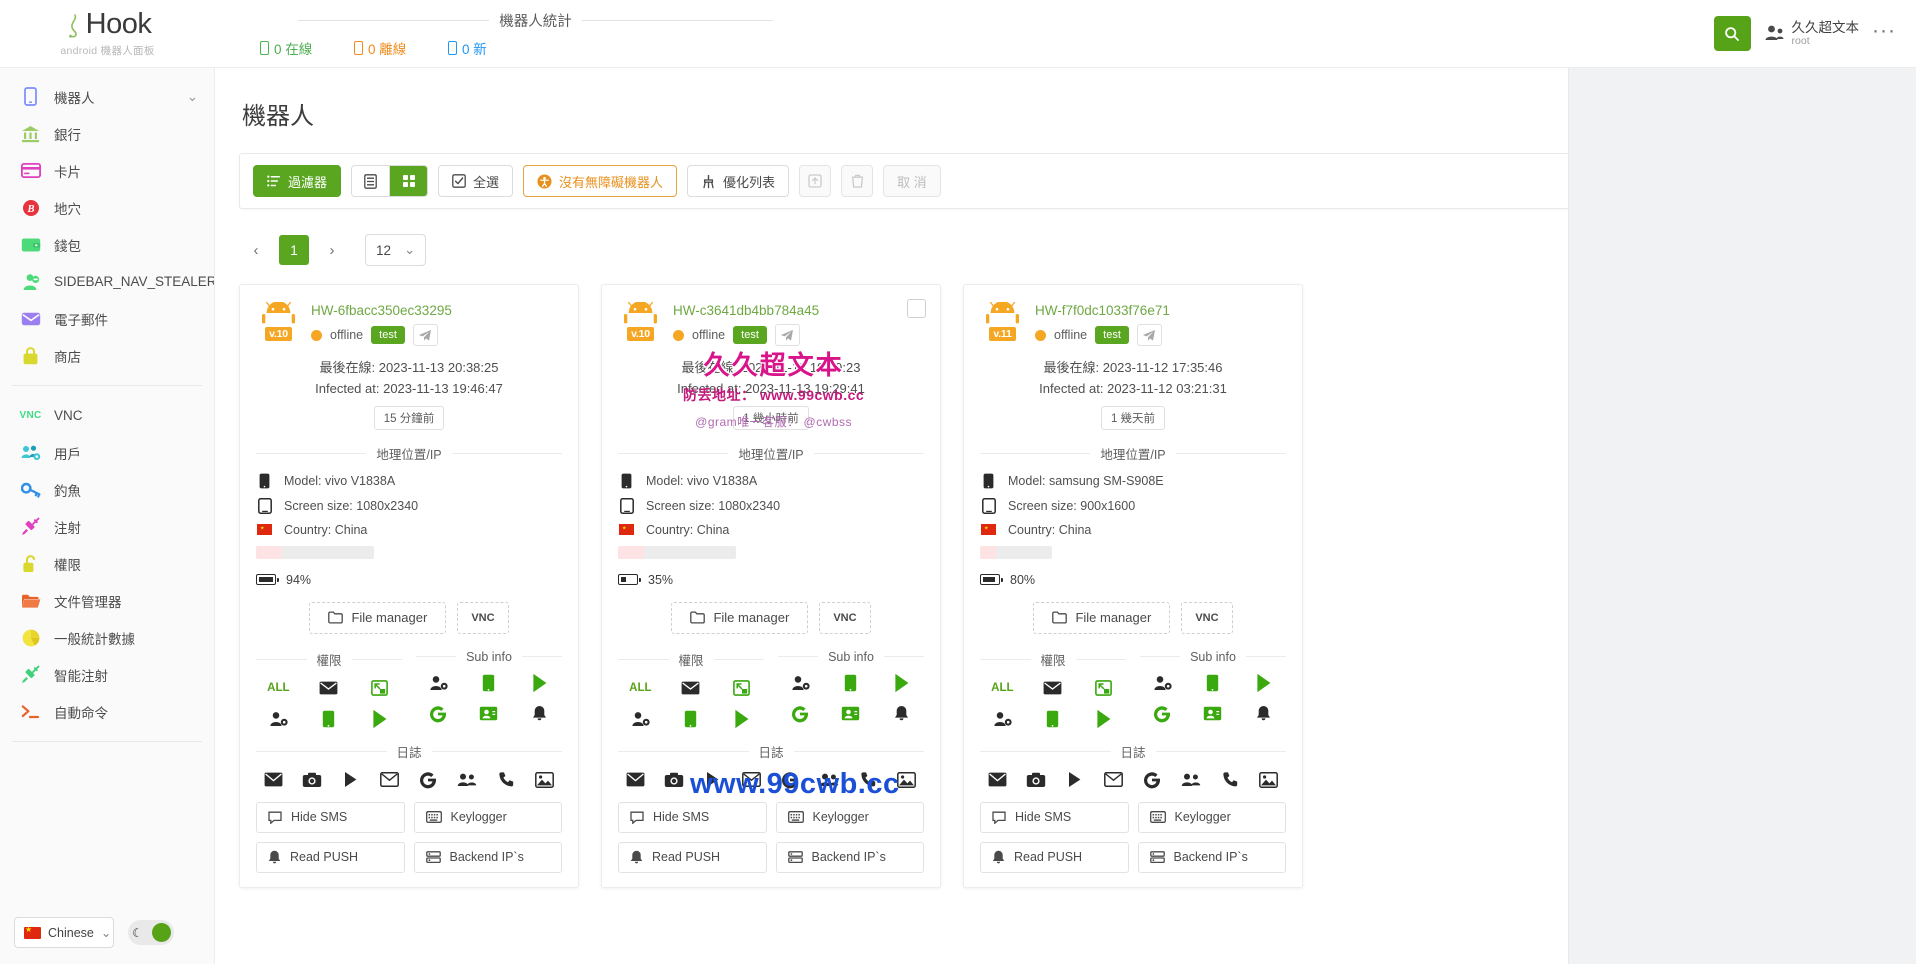 This screenshot has width=1916, height=964. Describe the element at coordinates (332, 250) in the screenshot. I see `next-page-button: ›` at that location.